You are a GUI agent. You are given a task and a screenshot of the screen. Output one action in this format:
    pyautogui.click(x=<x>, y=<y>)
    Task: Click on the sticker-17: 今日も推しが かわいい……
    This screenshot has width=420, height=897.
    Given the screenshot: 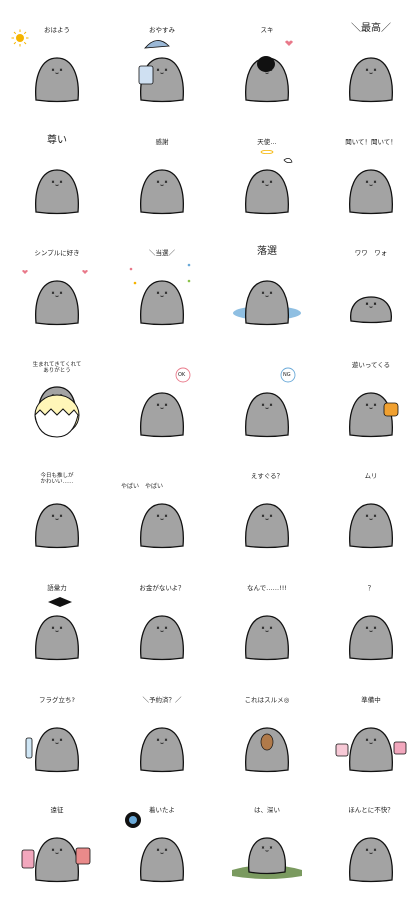 What is the action you would take?
    pyautogui.click(x=57, y=513)
    